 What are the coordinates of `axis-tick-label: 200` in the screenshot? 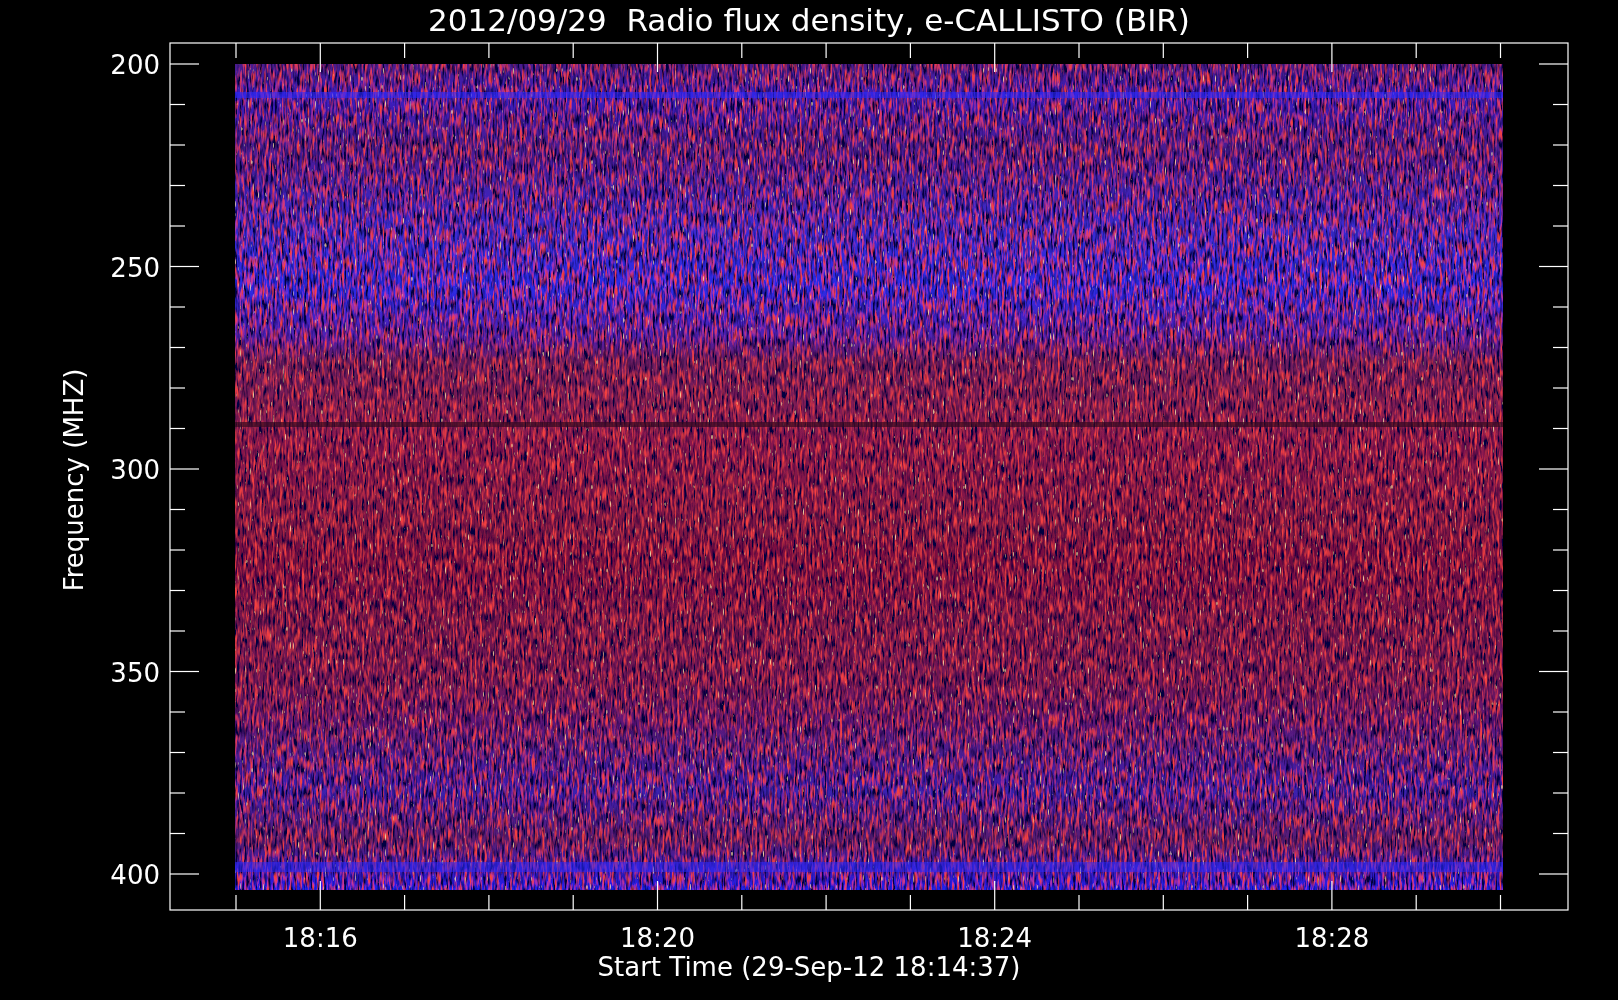 It's located at (135, 65).